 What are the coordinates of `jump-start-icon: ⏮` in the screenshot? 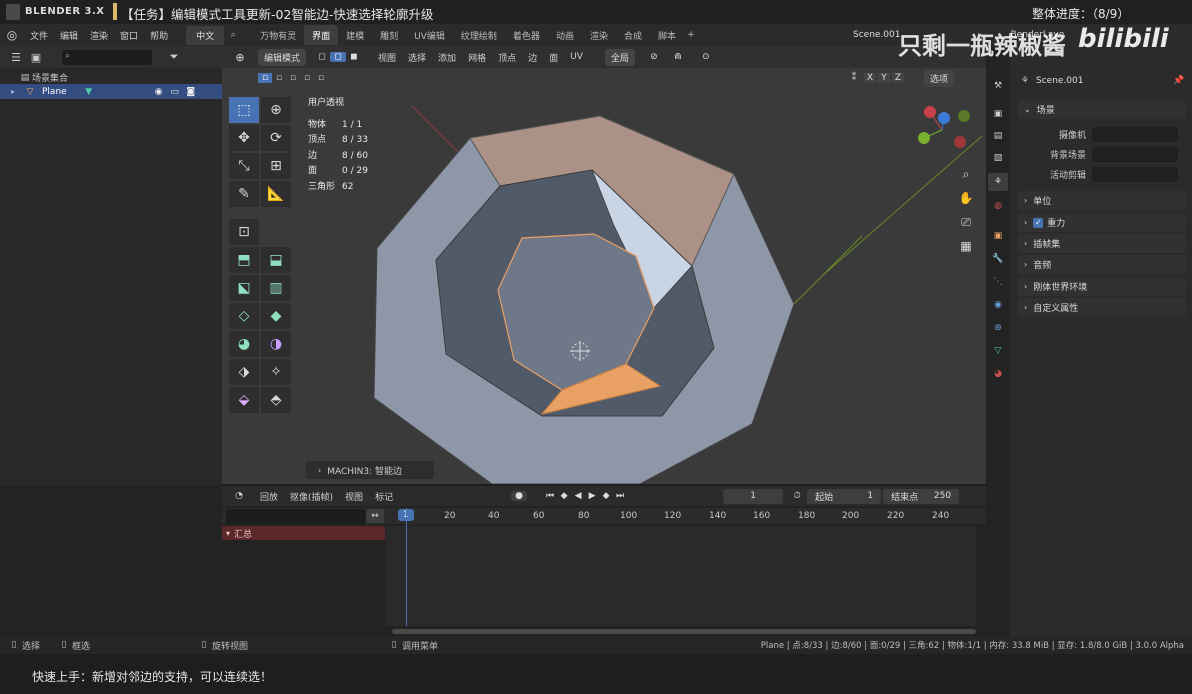 It's located at (550, 496).